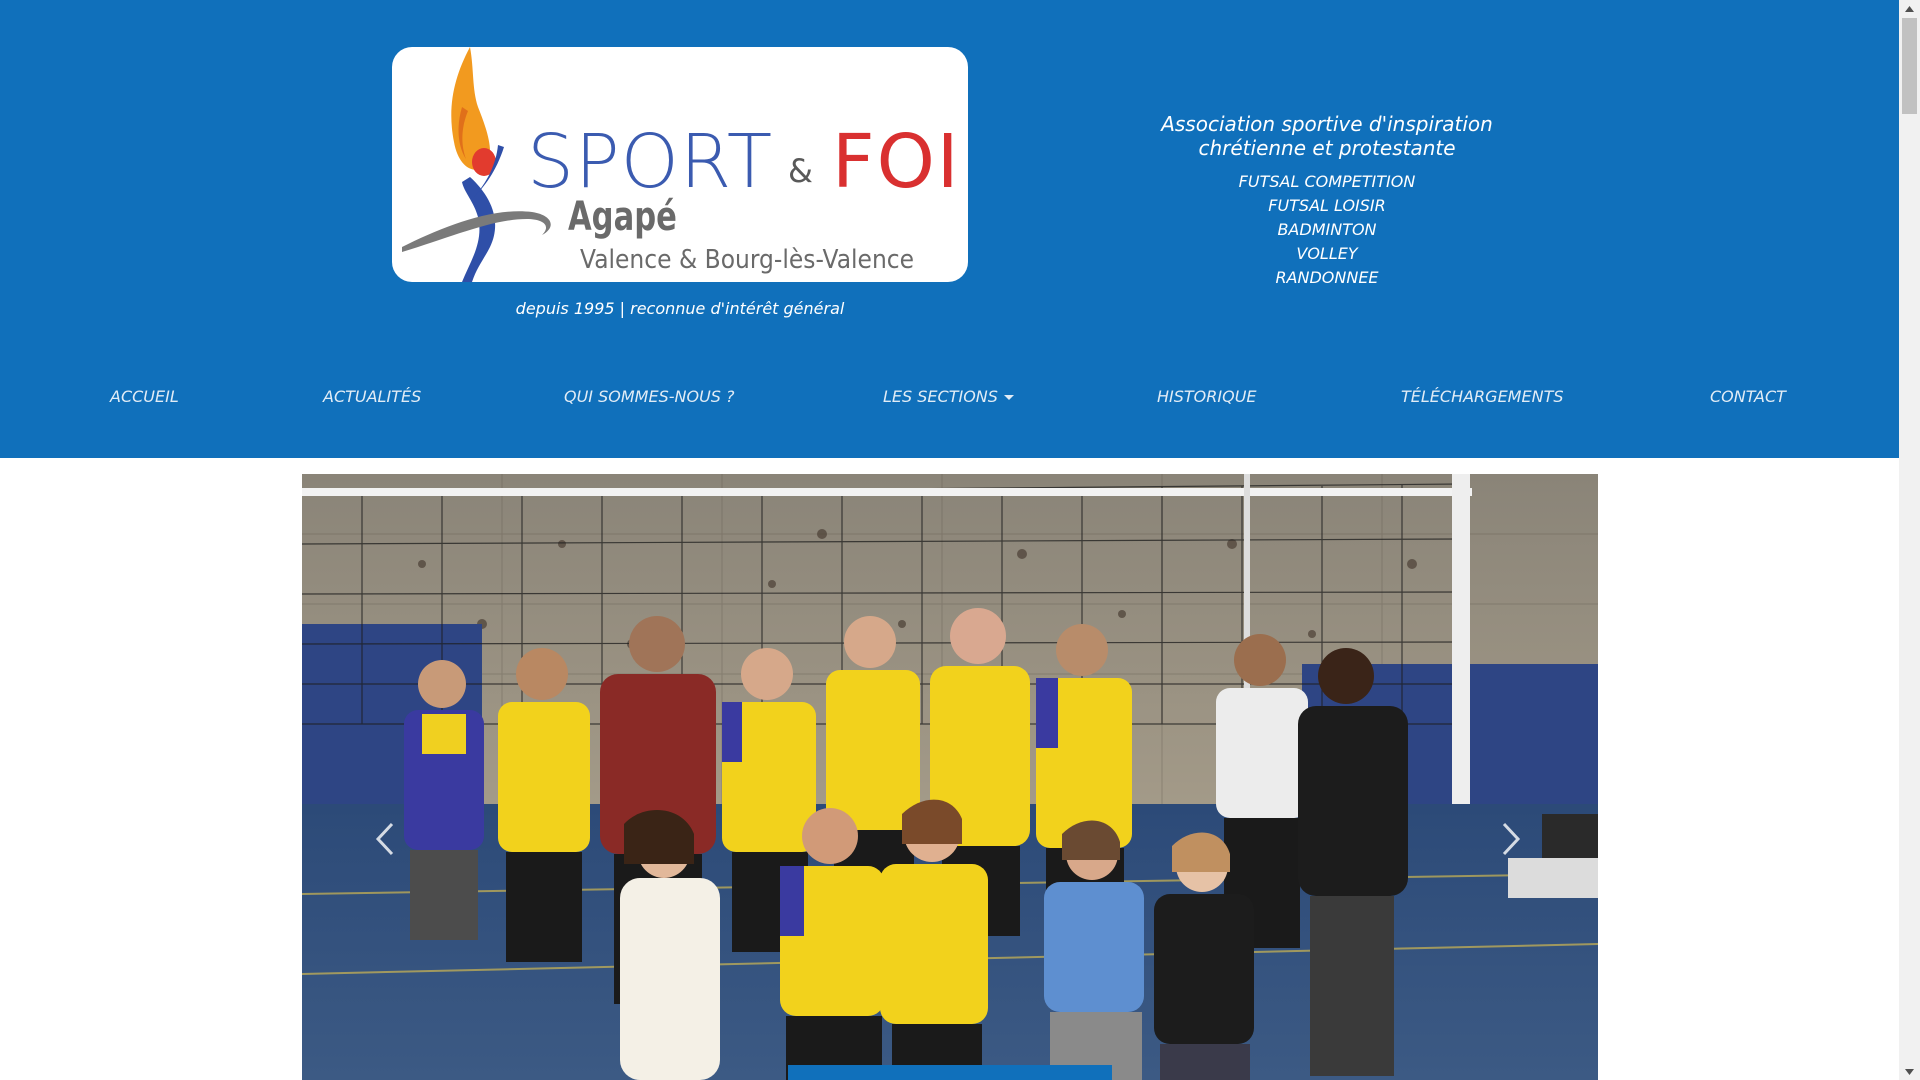  Describe the element at coordinates (1909, 540) in the screenshot. I see `vertical-scrollbar` at that location.